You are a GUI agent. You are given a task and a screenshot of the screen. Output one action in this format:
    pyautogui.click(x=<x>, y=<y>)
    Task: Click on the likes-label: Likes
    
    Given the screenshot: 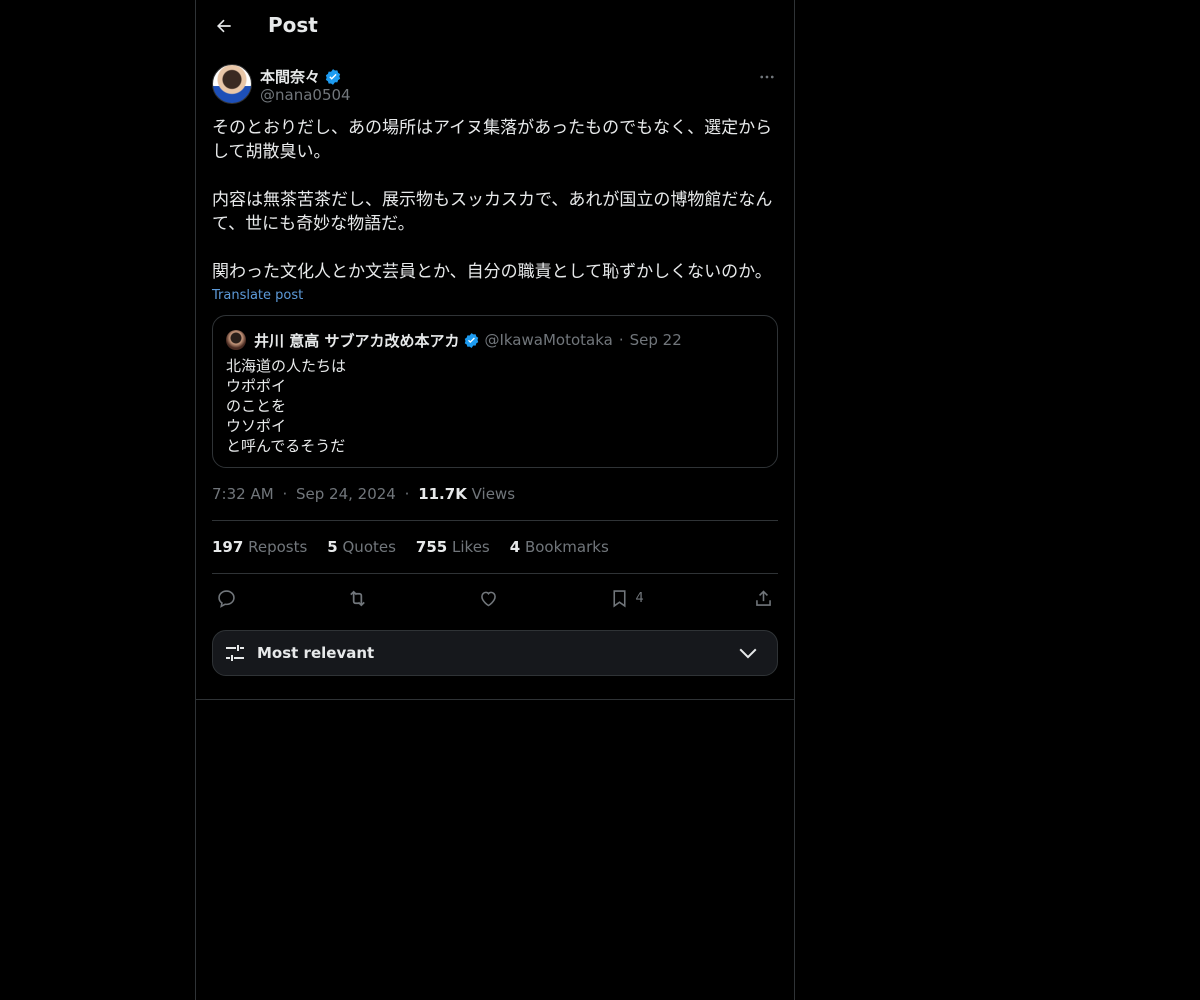 What is the action you would take?
    pyautogui.click(x=471, y=547)
    